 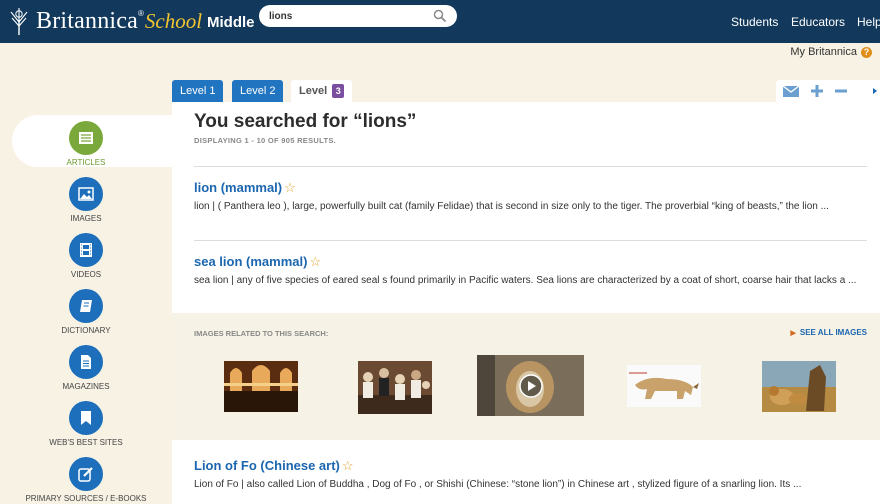 What do you see at coordinates (86, 498) in the screenshot?
I see `sidebar-item-label: PRIMARY SOURCES / E-BOOKS` at bounding box center [86, 498].